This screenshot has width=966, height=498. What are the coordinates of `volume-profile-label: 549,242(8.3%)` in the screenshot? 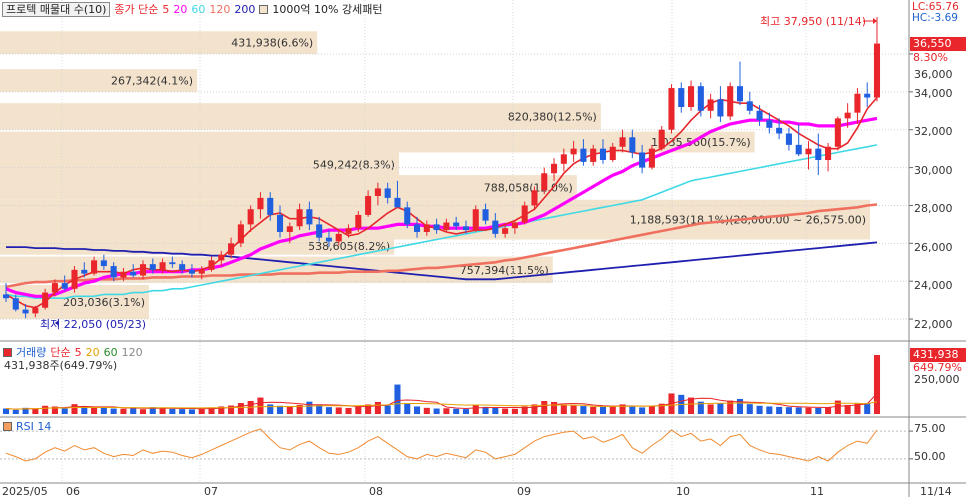 It's located at (354, 165).